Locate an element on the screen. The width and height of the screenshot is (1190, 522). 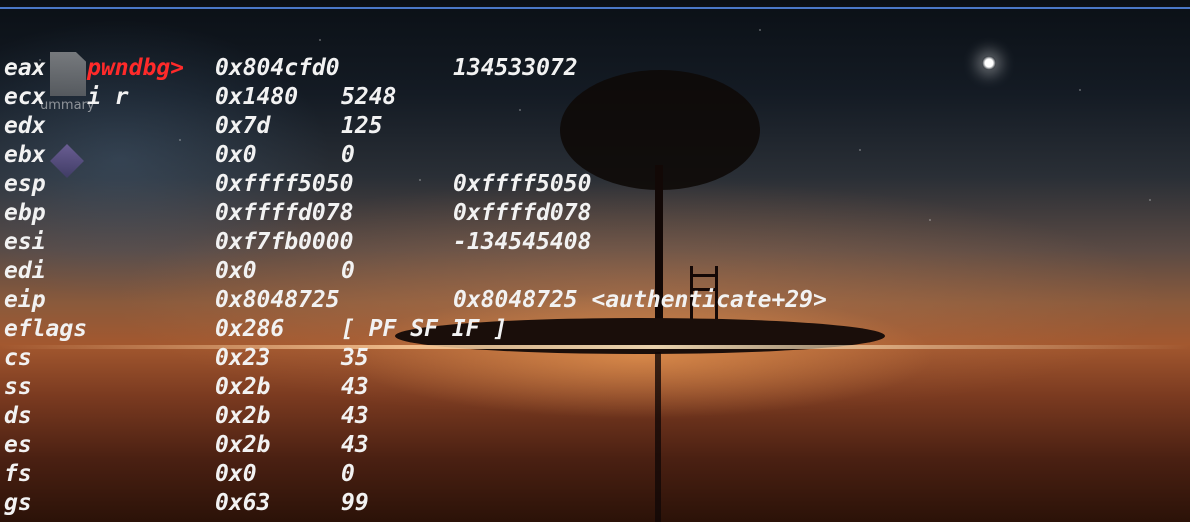
register-name: eflags is located at coordinates (46, 329).